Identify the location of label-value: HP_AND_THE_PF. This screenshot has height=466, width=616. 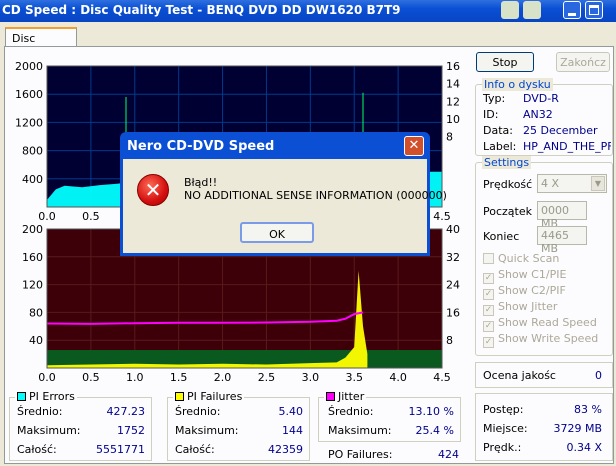
(567, 146).